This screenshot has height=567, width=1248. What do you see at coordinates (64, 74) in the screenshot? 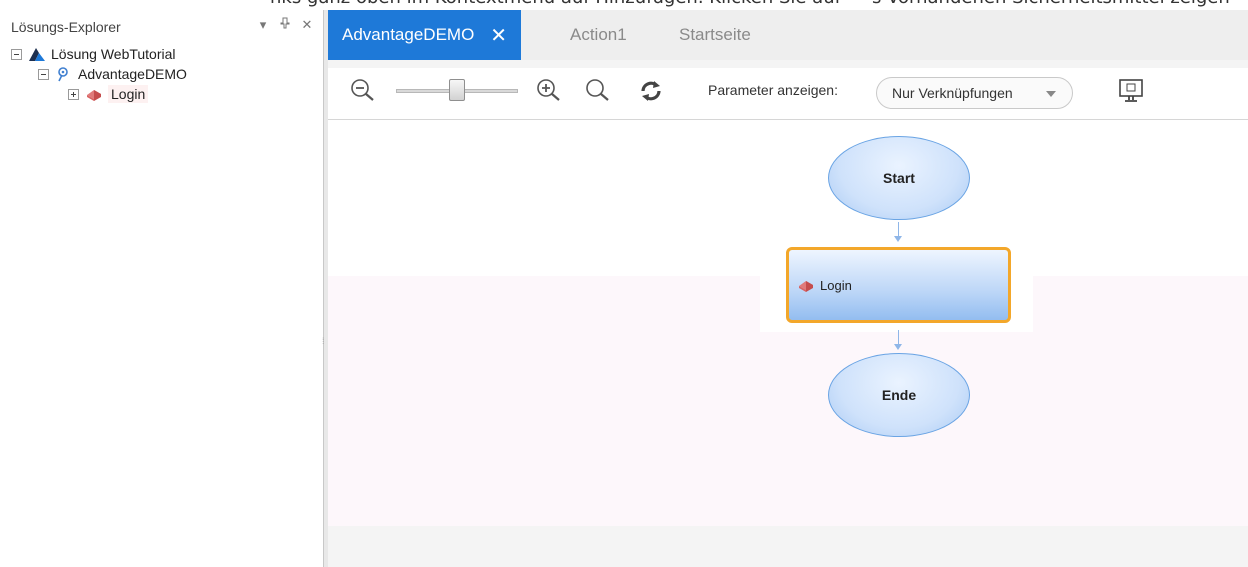
I see `test-icon` at bounding box center [64, 74].